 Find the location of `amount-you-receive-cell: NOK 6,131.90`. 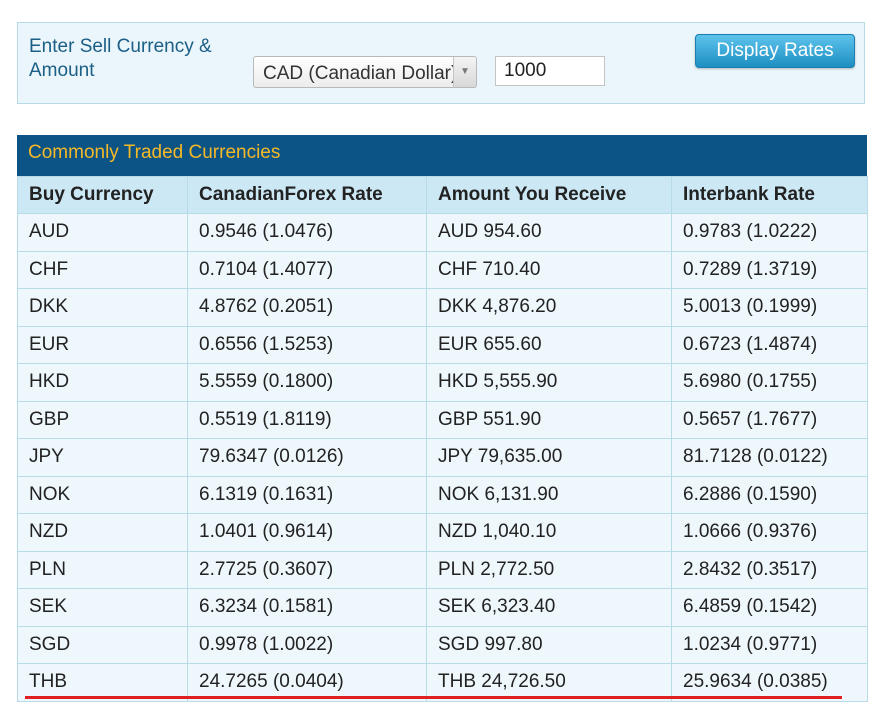

amount-you-receive-cell: NOK 6,131.90 is located at coordinates (549, 494).